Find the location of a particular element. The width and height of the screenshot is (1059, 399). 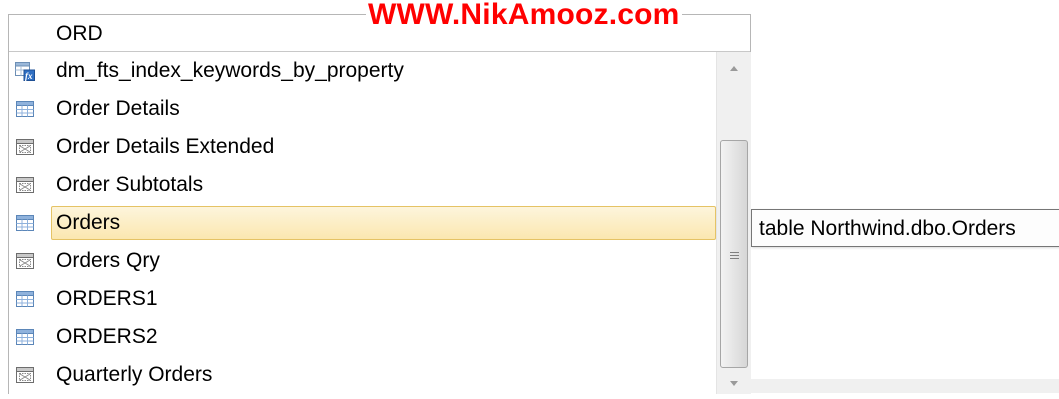

list-item-selected: Orders is located at coordinates (362, 223).